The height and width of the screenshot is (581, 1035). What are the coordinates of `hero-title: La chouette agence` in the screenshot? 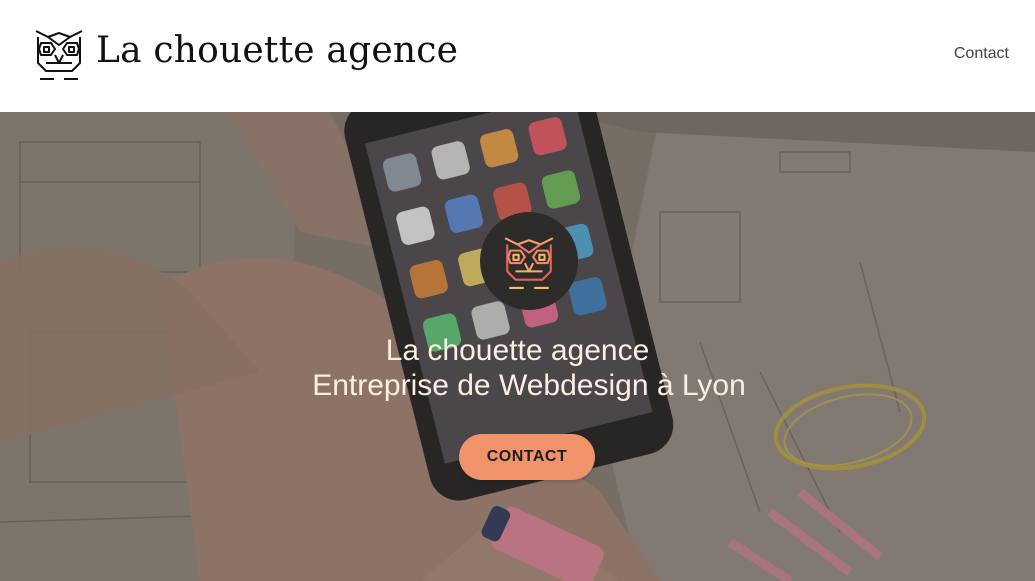 It's located at (517, 350).